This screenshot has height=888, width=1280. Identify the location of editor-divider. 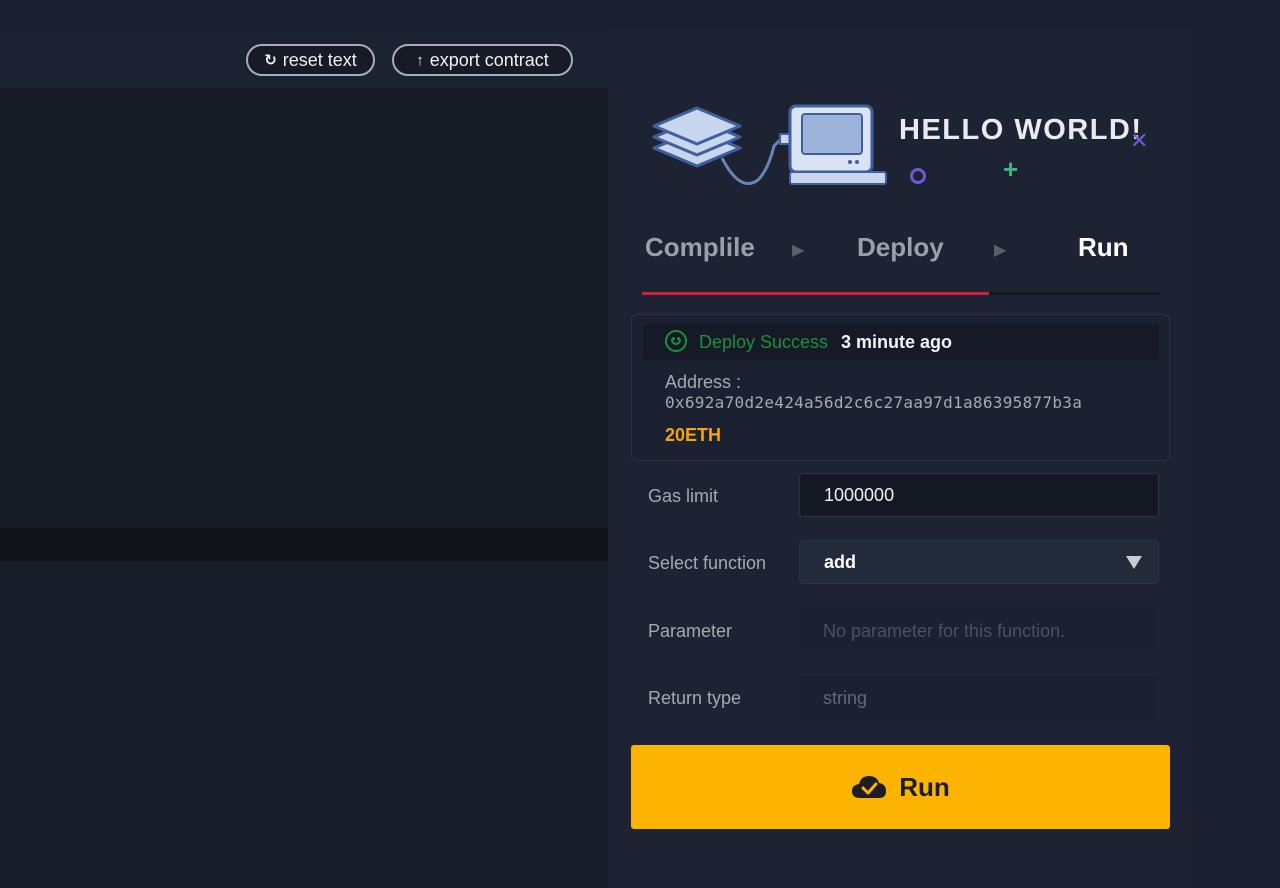
(304, 544).